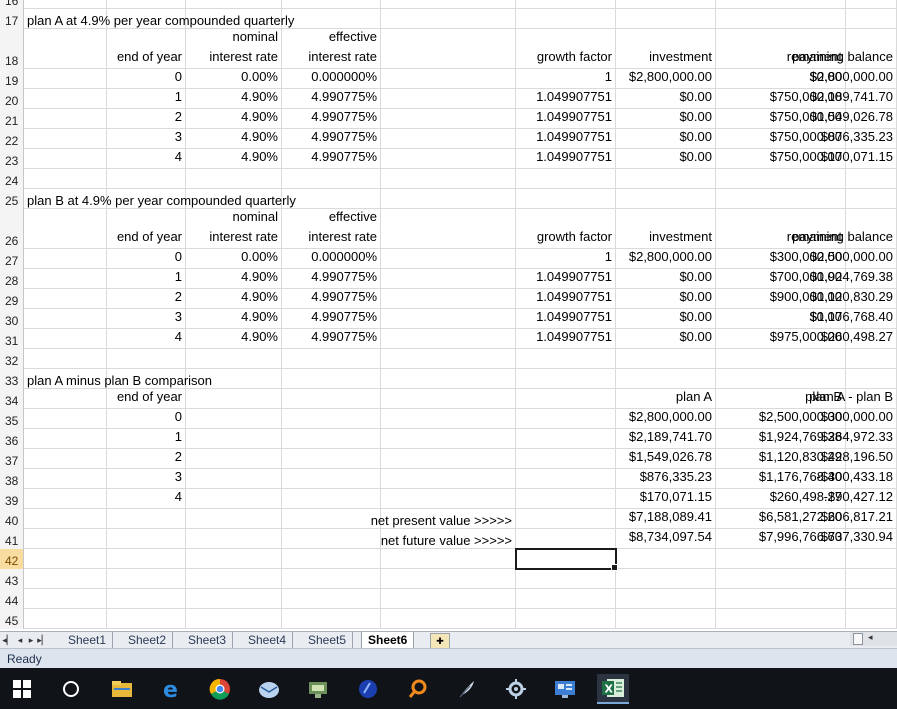 This screenshot has height=709, width=897. I want to click on cell: 4, so click(146, 159).